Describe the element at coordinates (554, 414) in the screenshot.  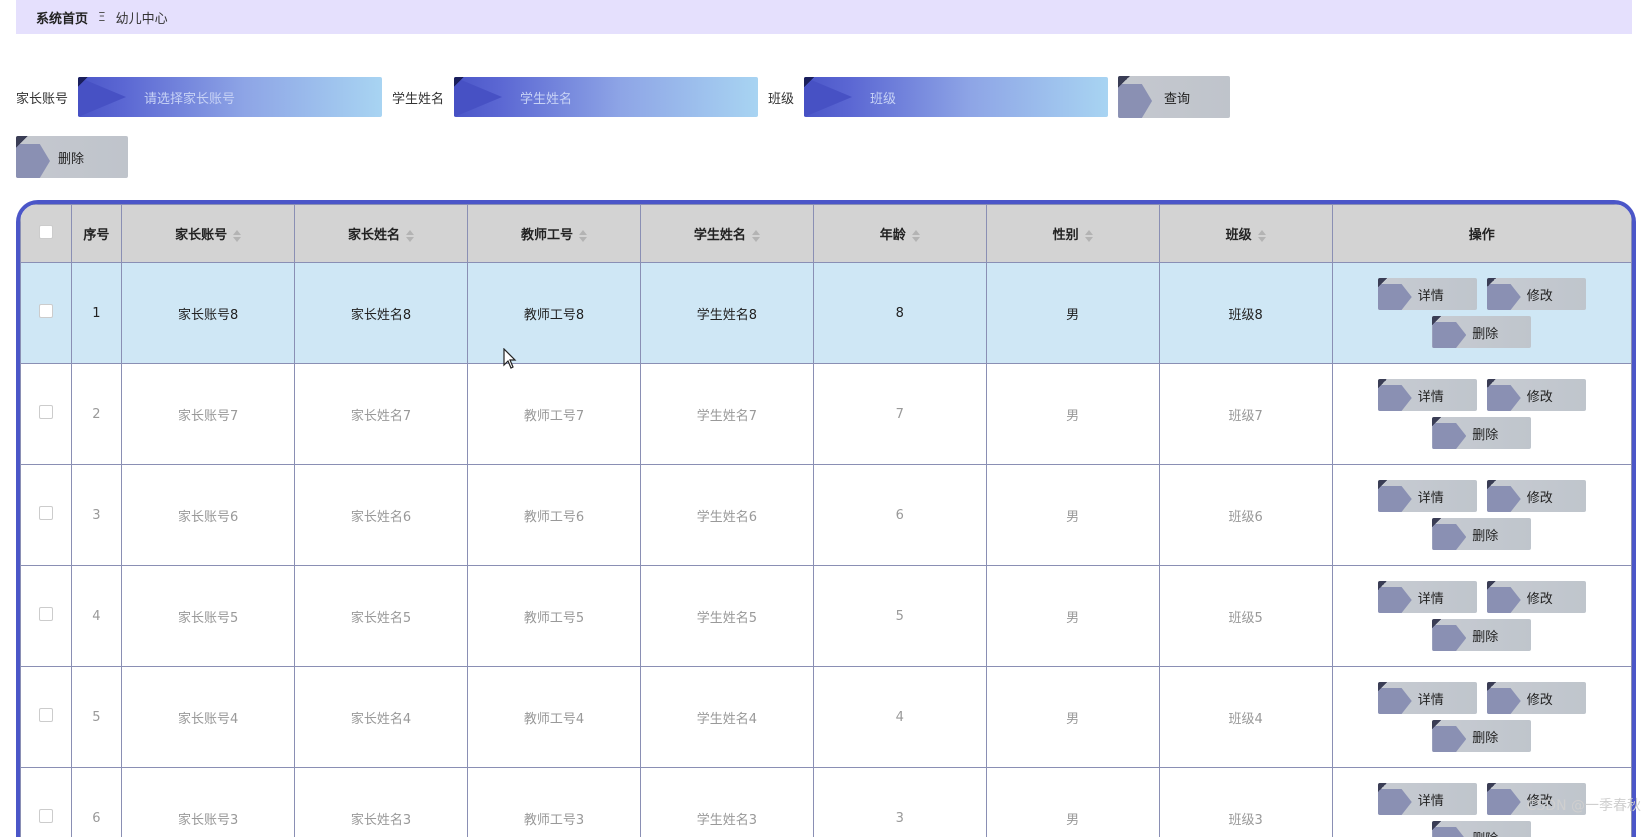
I see `row-teacher-id: 教师工号7` at that location.